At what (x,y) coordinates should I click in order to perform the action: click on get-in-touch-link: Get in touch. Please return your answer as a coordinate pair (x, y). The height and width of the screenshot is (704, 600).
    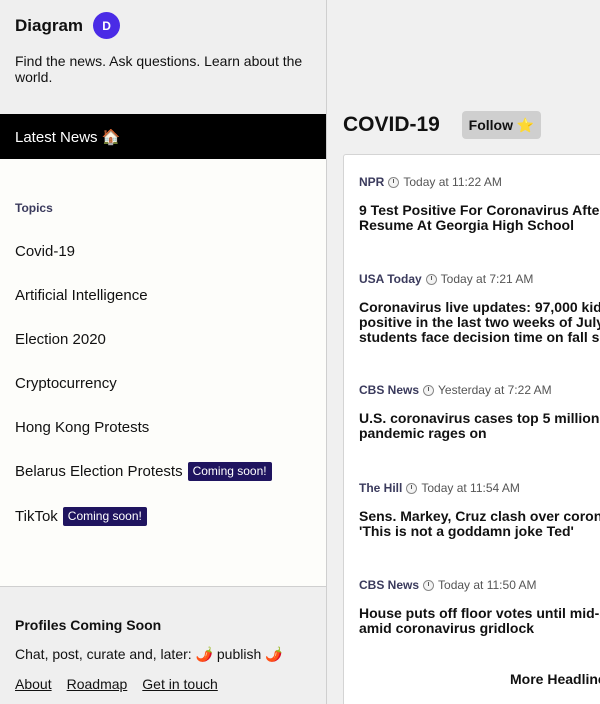
    Looking at the image, I should click on (180, 684).